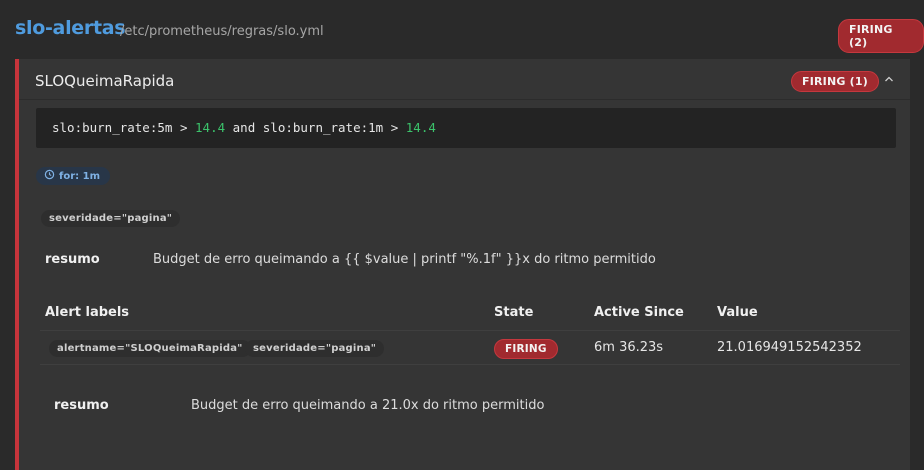  I want to click on rule-firing-badge: FIRING (1), so click(835, 81).